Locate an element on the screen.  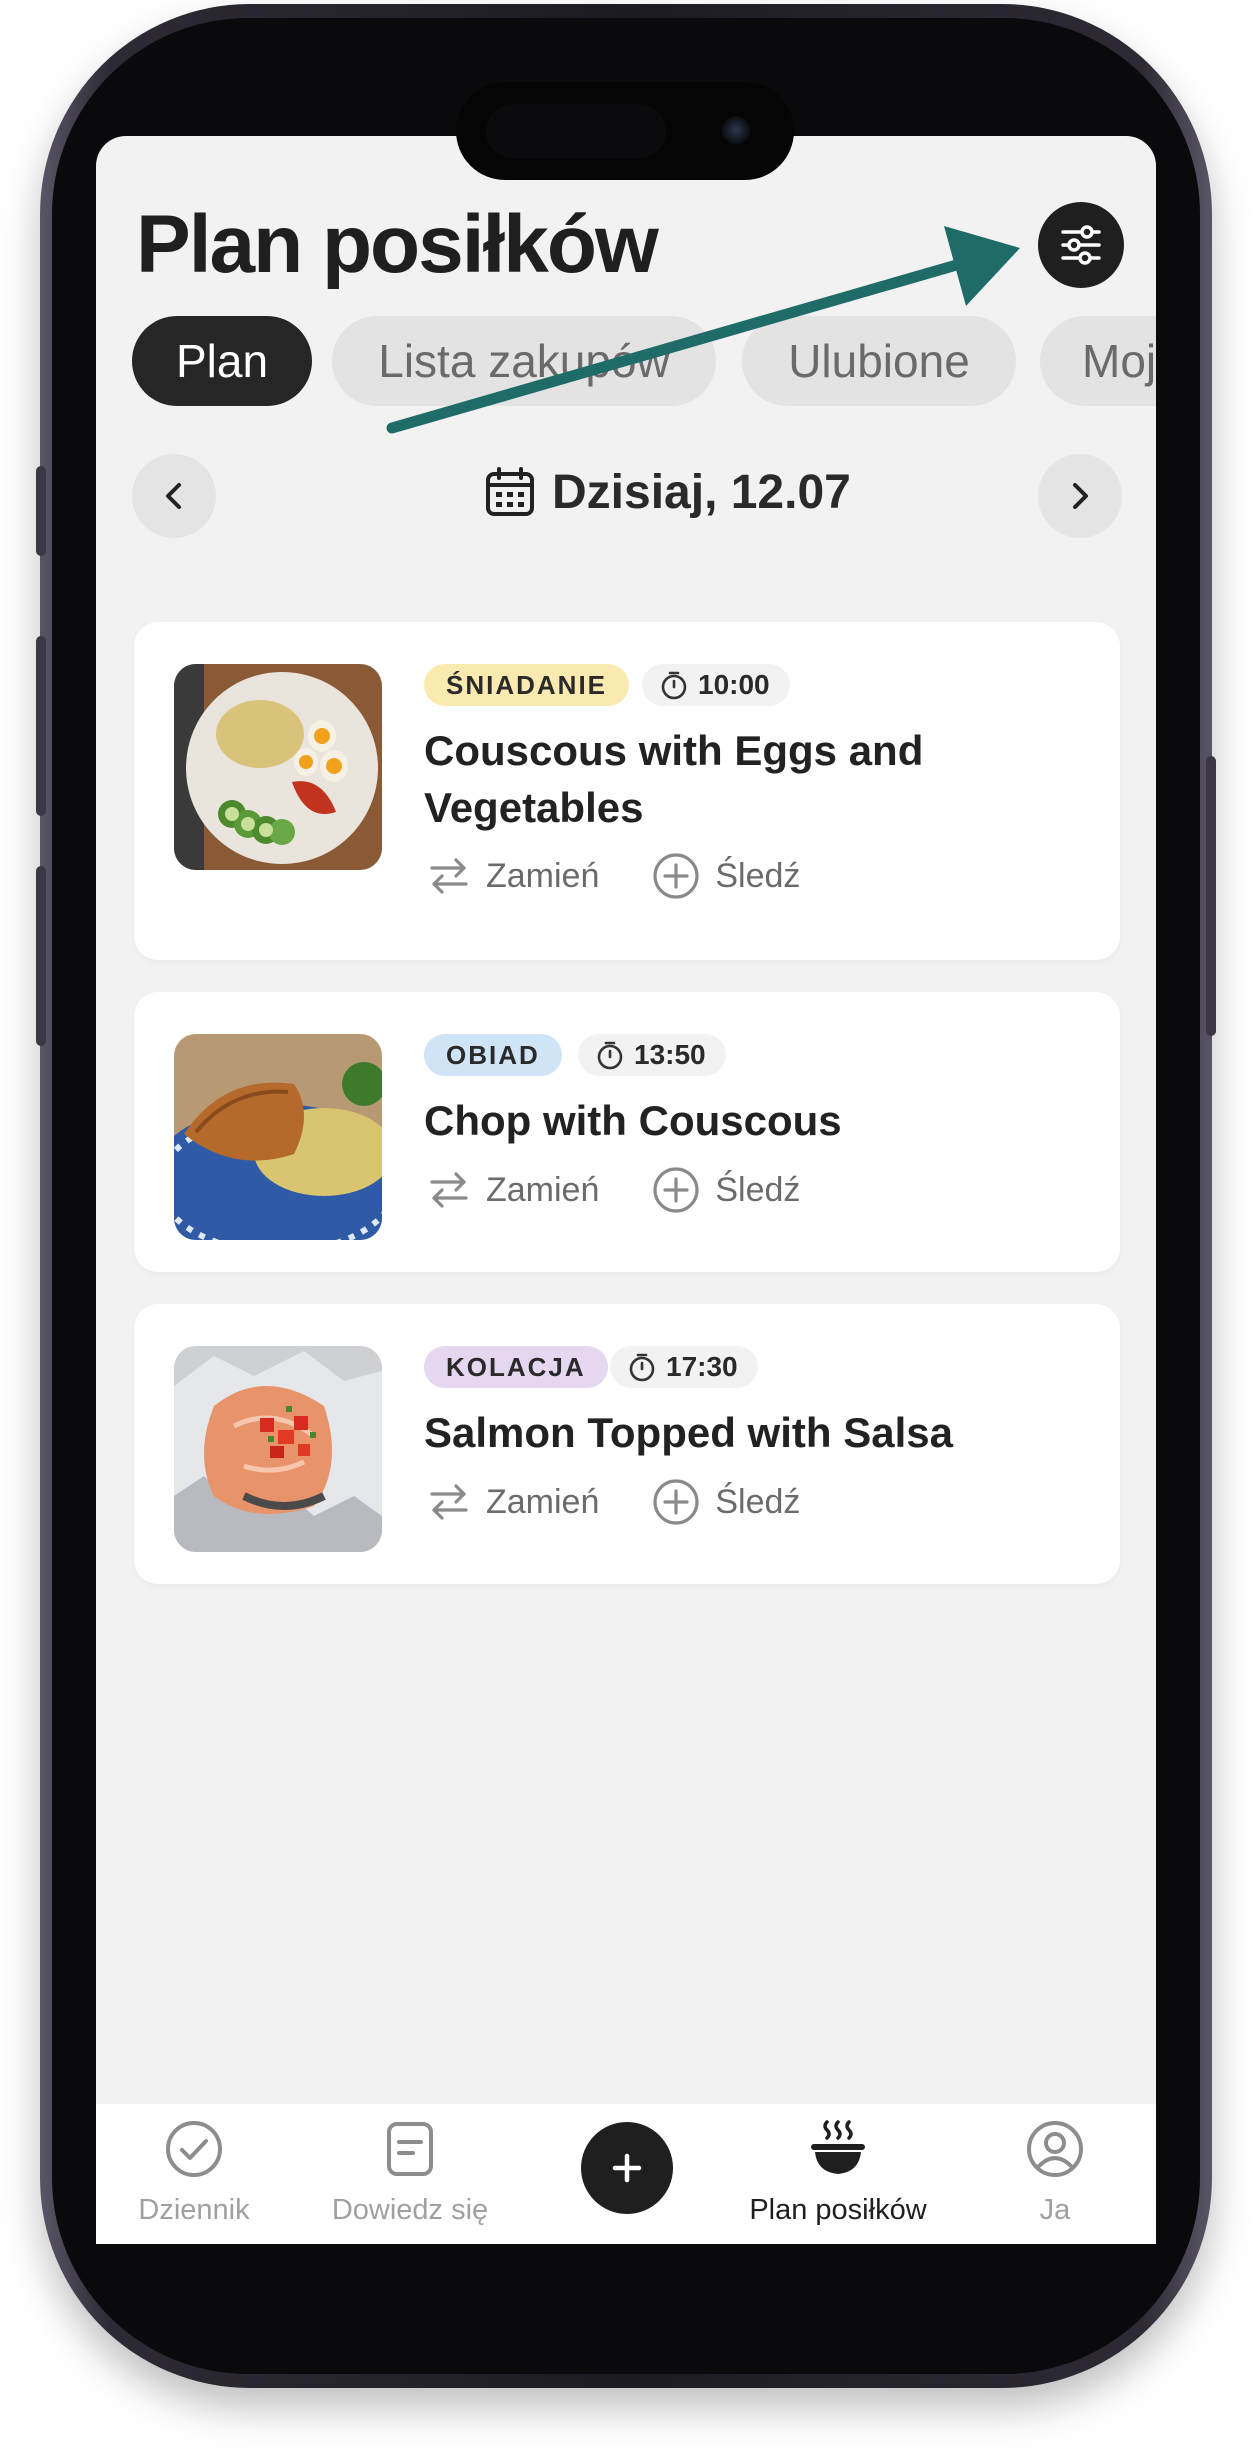
note-icon is located at coordinates (410, 2149).